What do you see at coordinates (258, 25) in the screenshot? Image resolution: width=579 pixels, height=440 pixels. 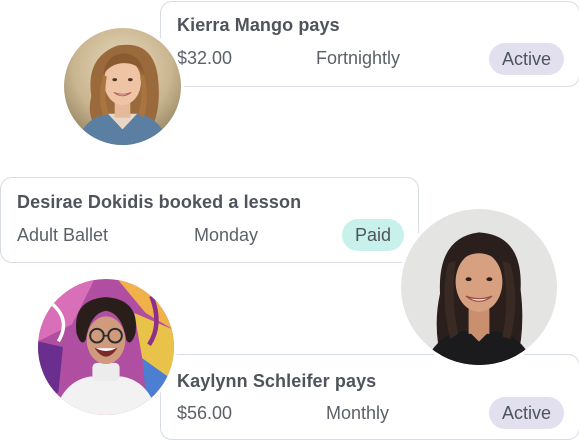 I see `card-title: Kierra Mango pays` at bounding box center [258, 25].